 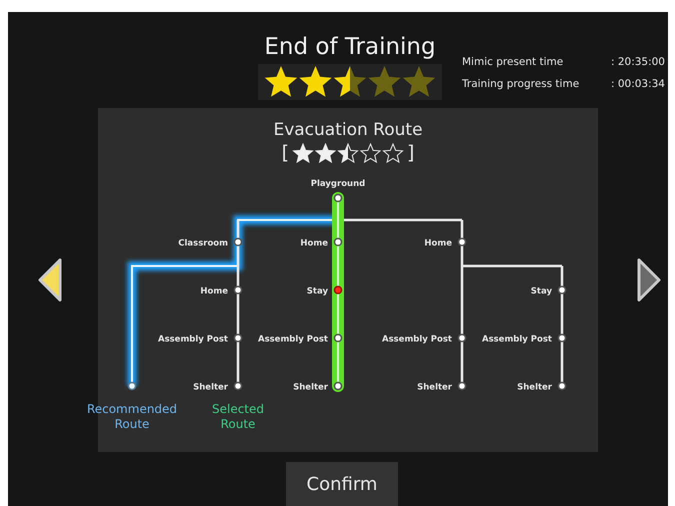 What do you see at coordinates (338, 184) in the screenshot?
I see `node-label: Playground` at bounding box center [338, 184].